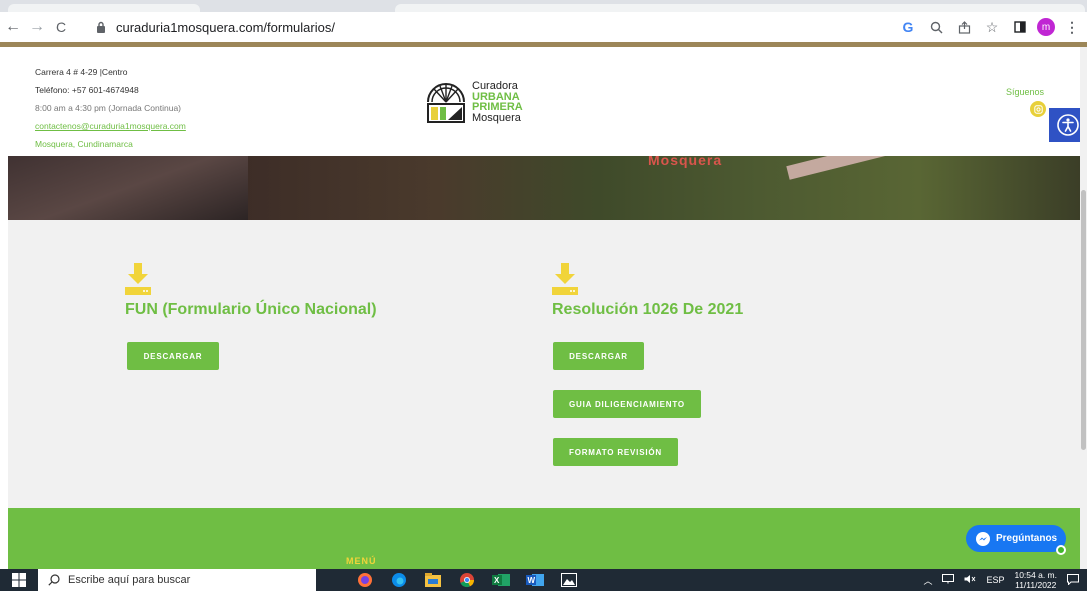 Image resolution: width=1087 pixels, height=591 pixels. What do you see at coordinates (501, 580) in the screenshot?
I see `excel-icon: X` at bounding box center [501, 580].